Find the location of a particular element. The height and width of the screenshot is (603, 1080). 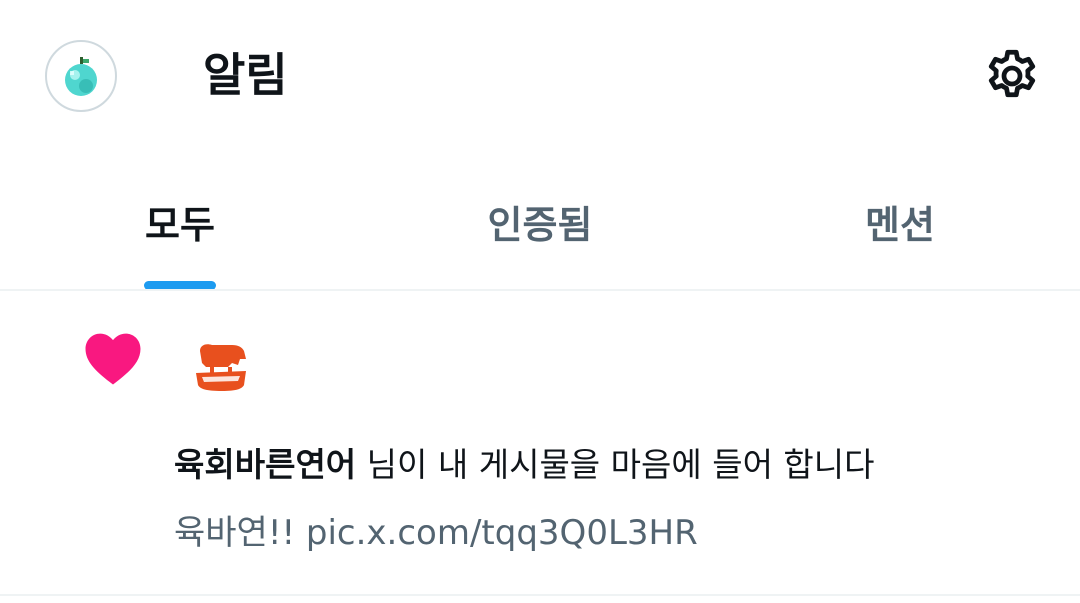

notification-action-text: 님이 내 게시물을 마음에 들어 합니다 is located at coordinates (615, 464).